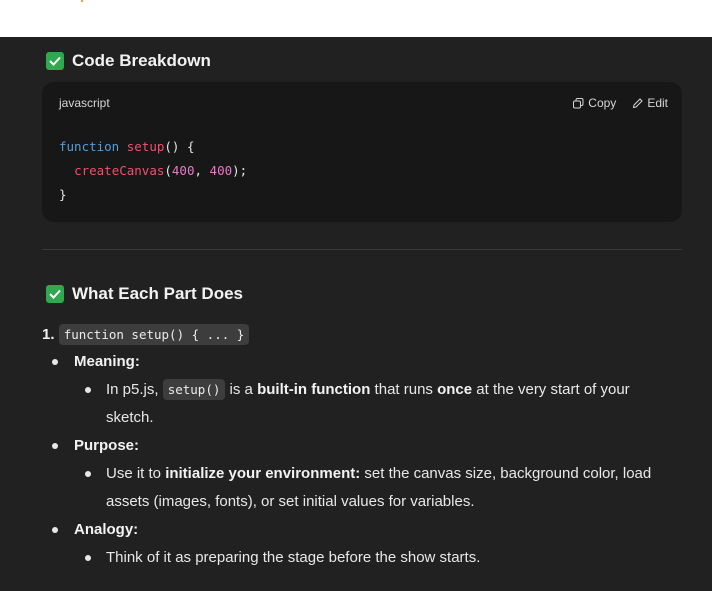 The height and width of the screenshot is (591, 712). I want to click on code-number-height: 400, so click(221, 170).